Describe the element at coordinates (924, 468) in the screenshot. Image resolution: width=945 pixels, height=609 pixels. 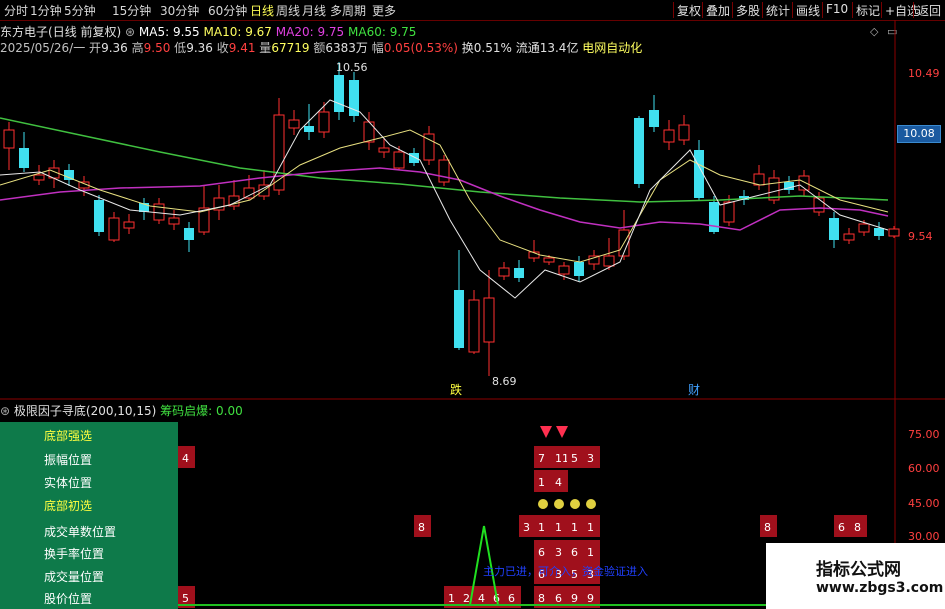
I see `ind-axis-60: 60.00` at that location.